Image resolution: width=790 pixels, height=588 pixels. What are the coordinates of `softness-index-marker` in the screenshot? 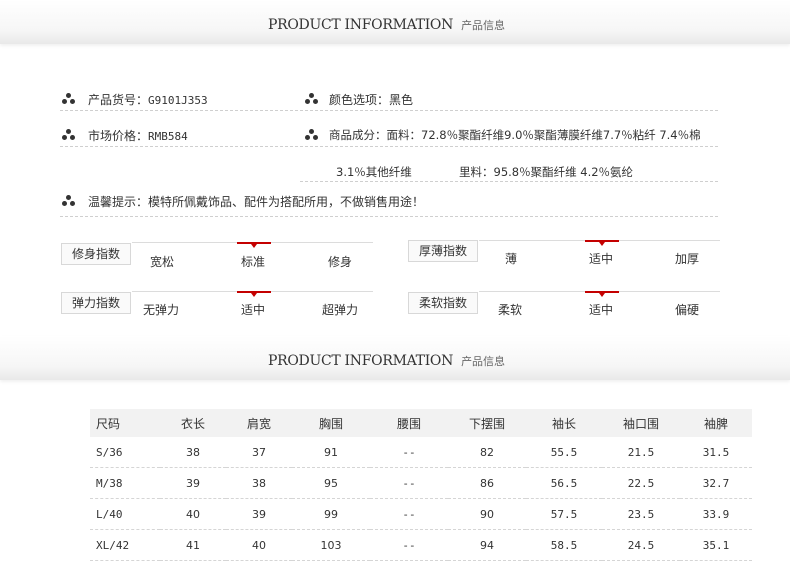 It's located at (602, 294).